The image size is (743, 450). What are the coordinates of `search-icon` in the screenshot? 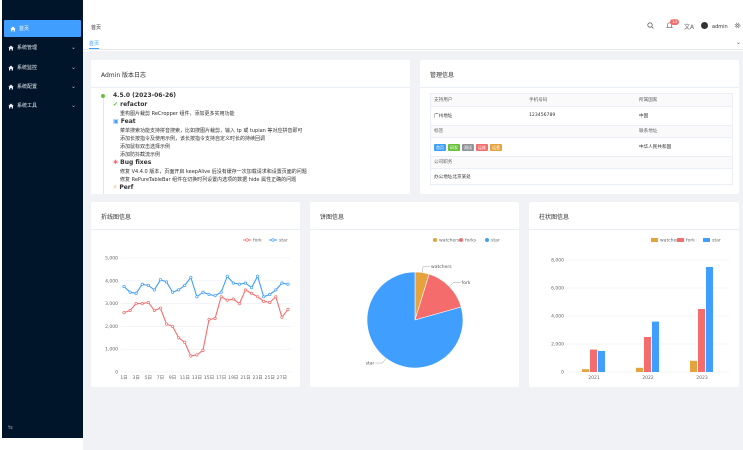 It's located at (650, 26).